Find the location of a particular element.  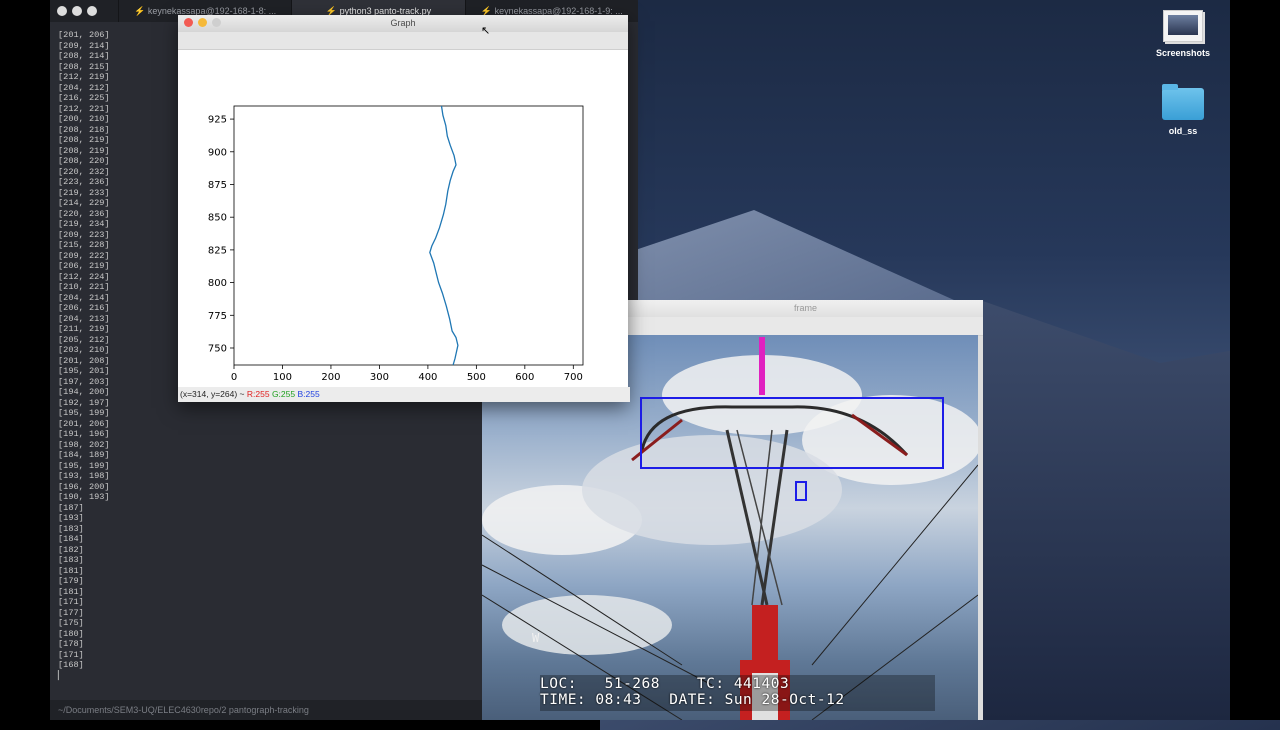

close-icon is located at coordinates (188, 22).